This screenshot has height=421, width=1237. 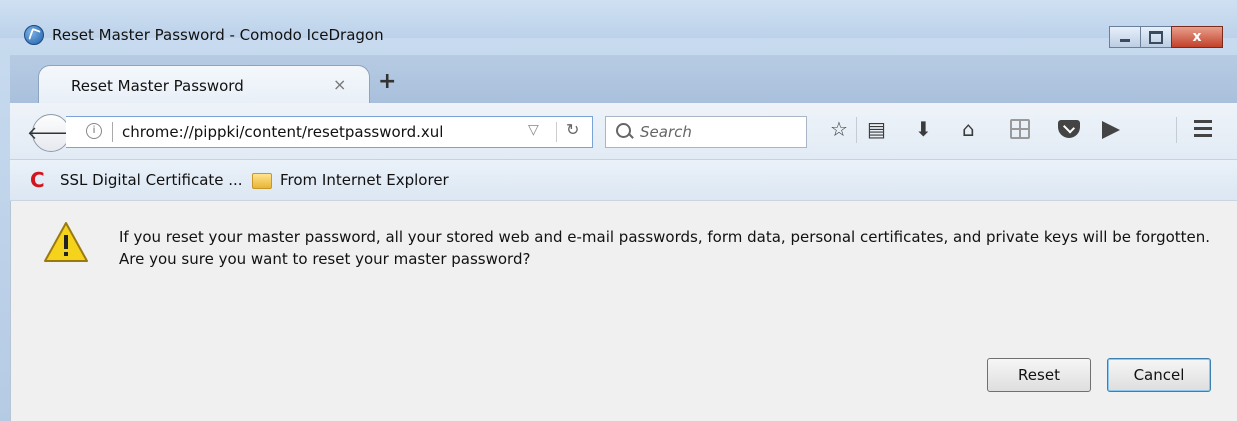 I want to click on window-controls: x, so click(x=1166, y=37).